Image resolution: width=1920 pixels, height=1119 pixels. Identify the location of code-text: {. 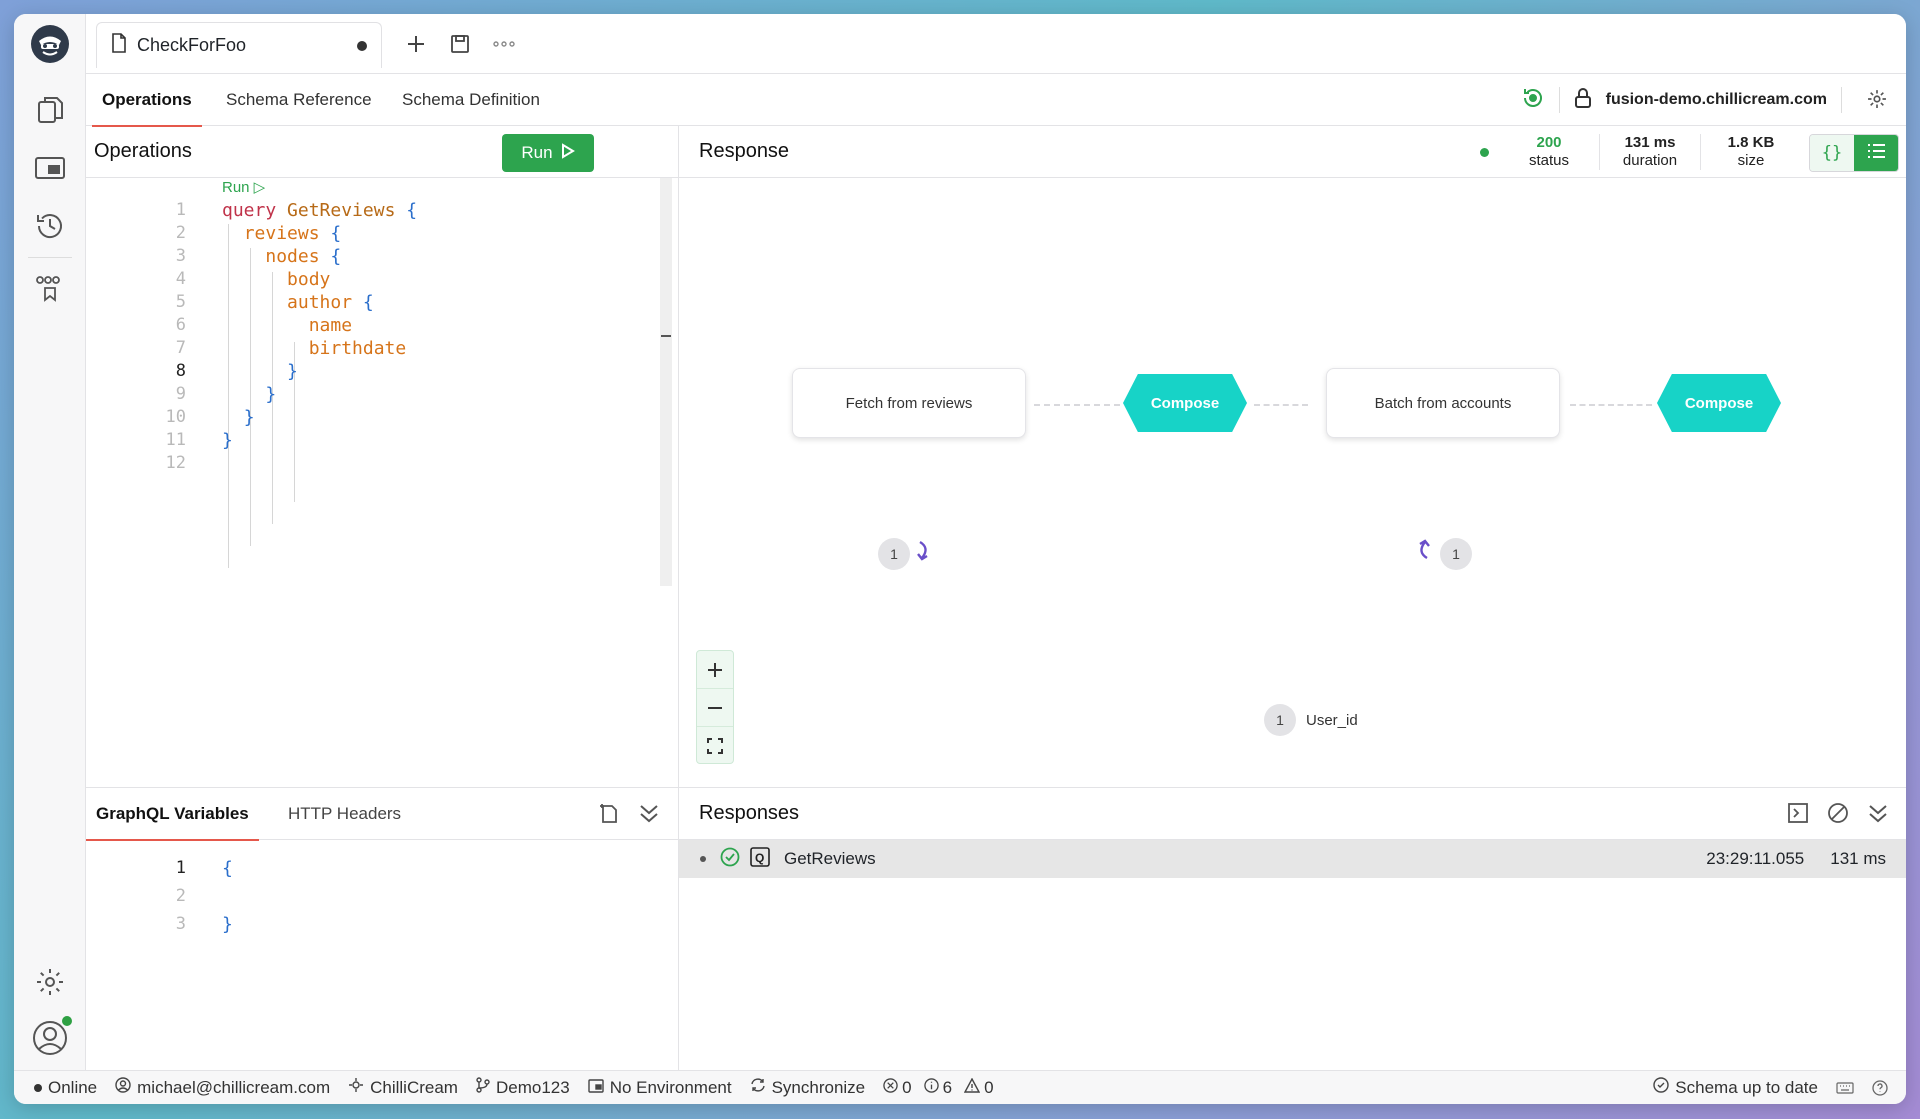
(227, 868).